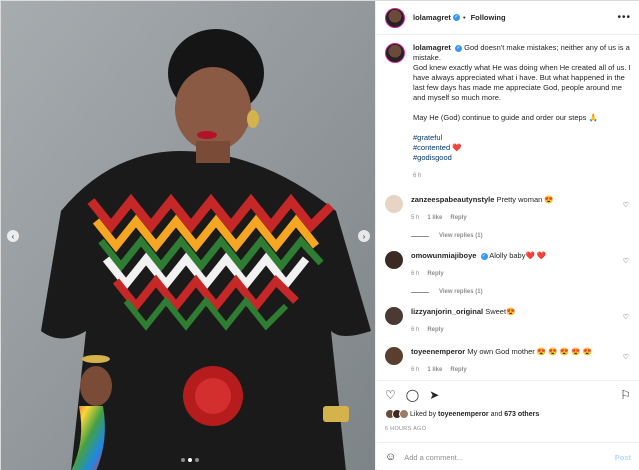 This screenshot has width=639, height=470. Describe the element at coordinates (395, 17) in the screenshot. I see `author-avatar` at that location.